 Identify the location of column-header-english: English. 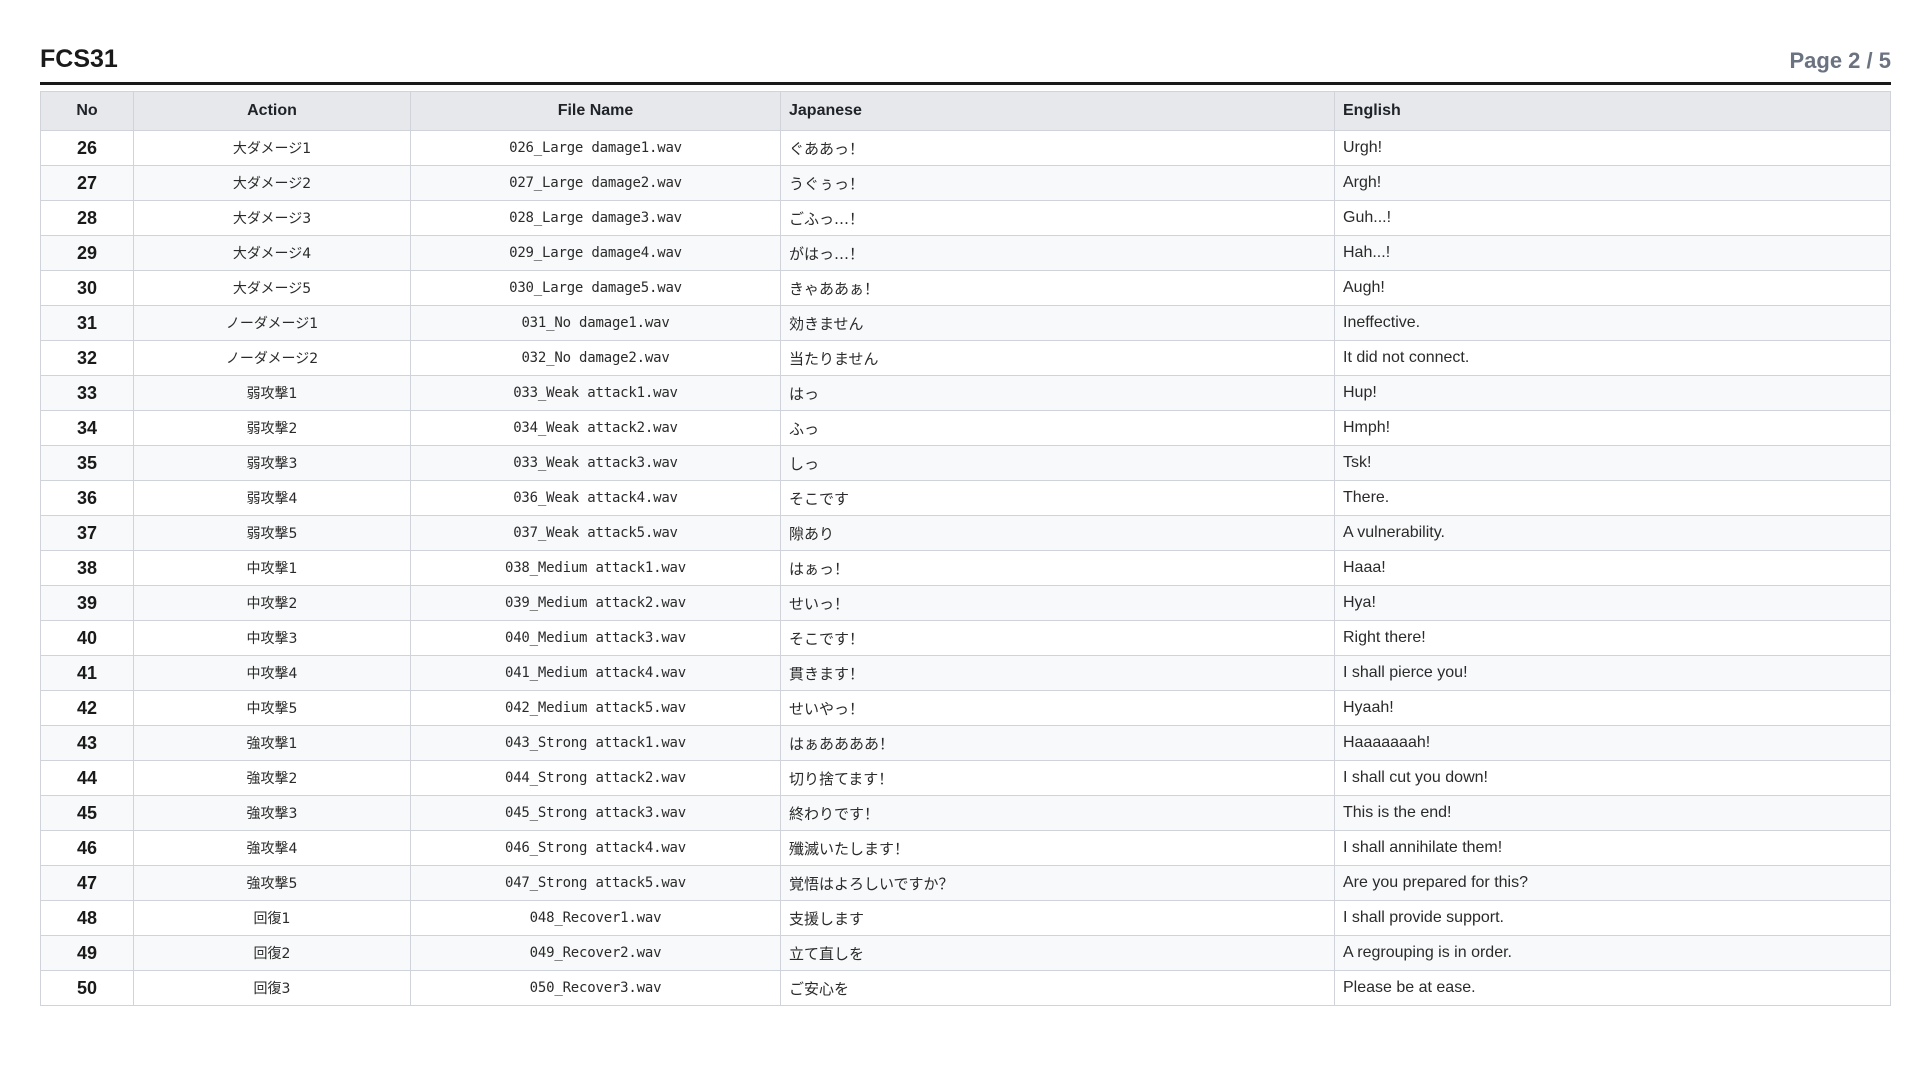
(1612, 111).